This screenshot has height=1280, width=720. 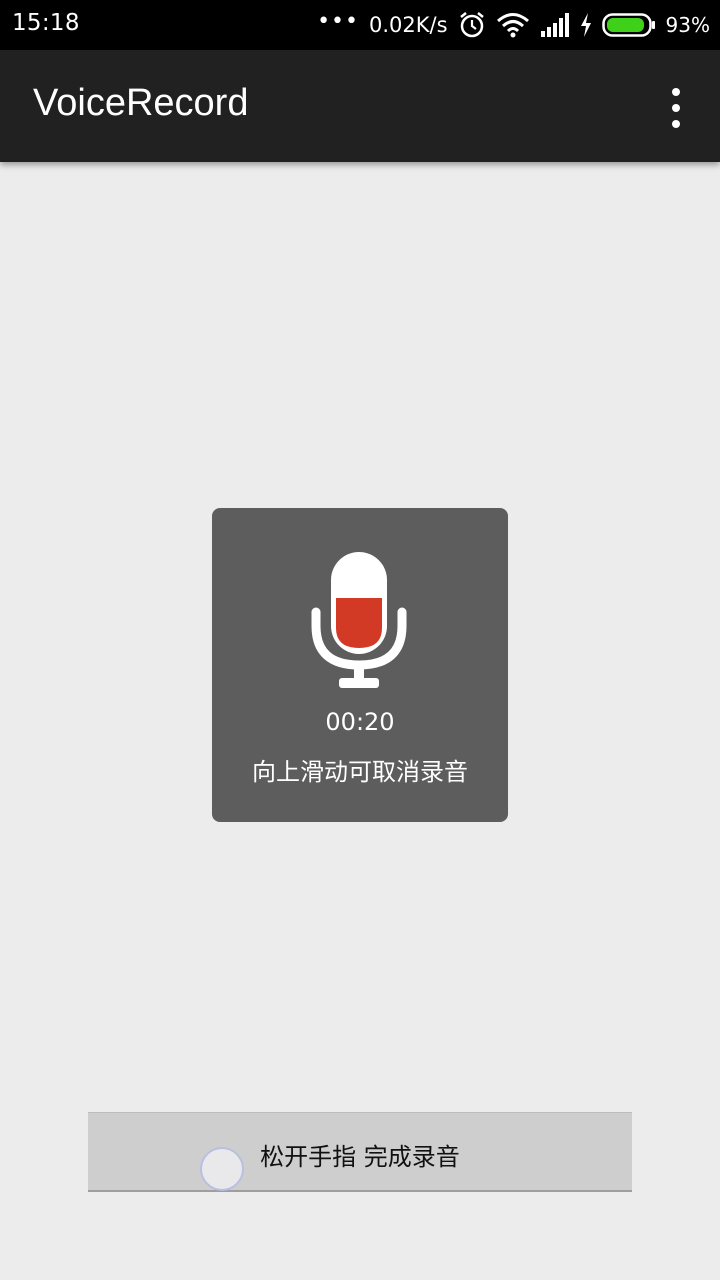 I want to click on mic-level-indicator, so click(x=359, y=623).